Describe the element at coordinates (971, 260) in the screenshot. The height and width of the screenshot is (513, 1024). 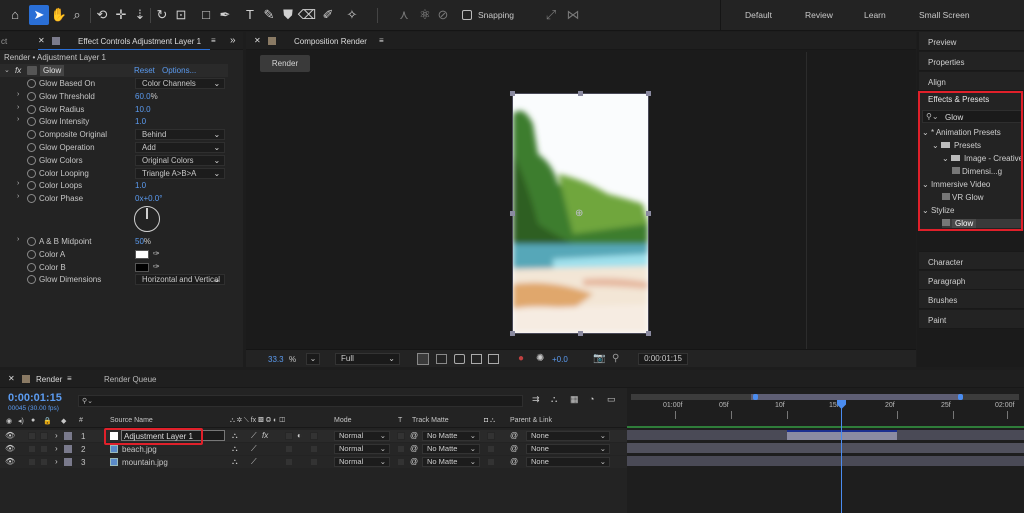
I see `character-panel: Character` at that location.